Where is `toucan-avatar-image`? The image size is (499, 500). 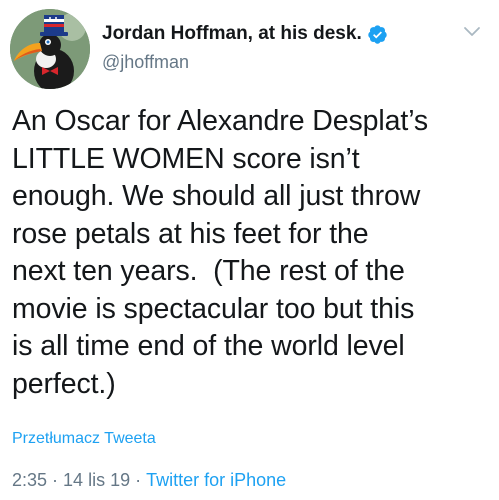
toucan-avatar-image is located at coordinates (50, 49).